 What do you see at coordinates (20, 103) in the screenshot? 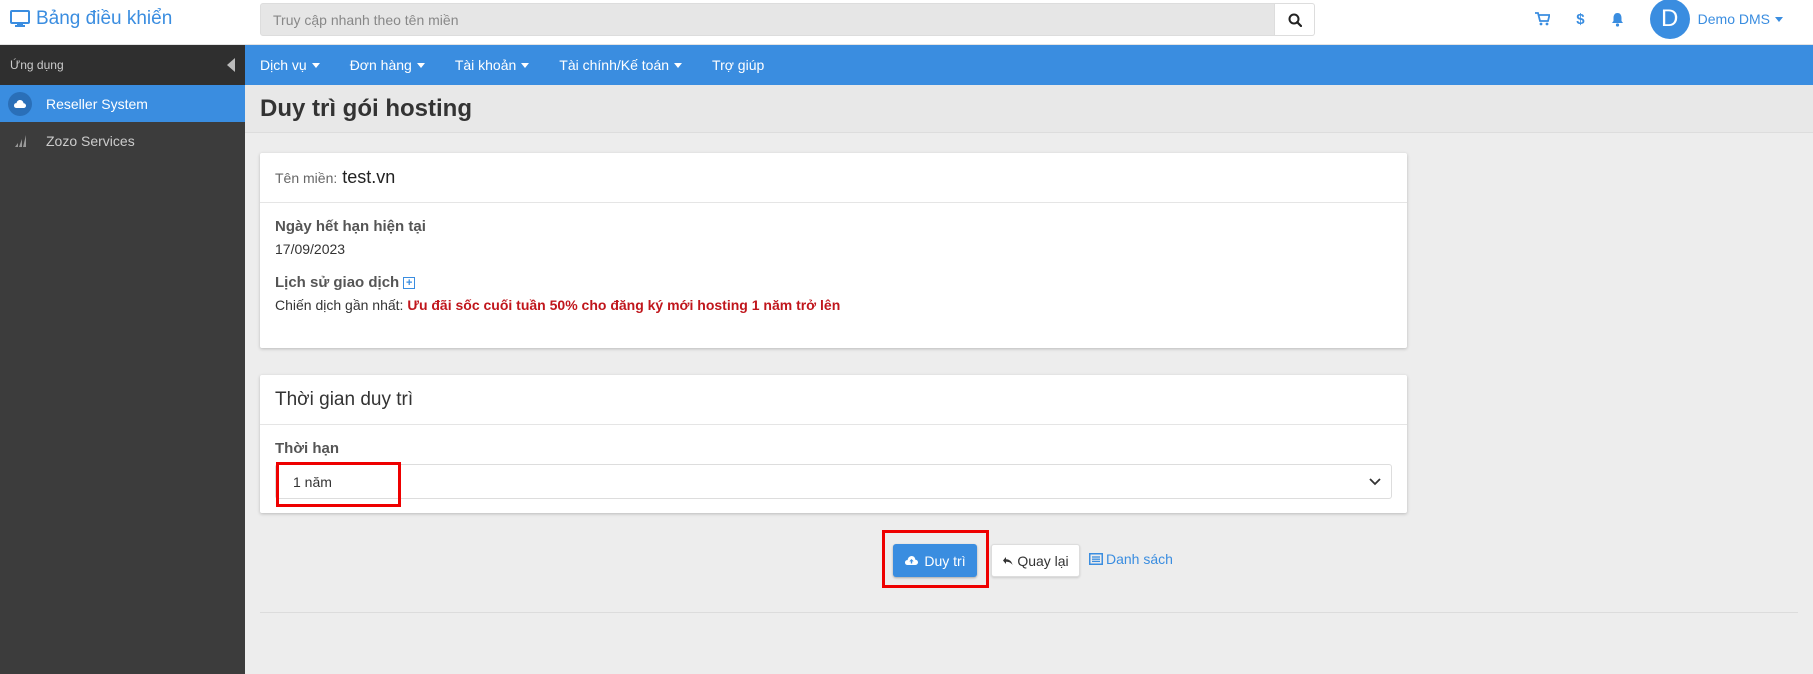
I see `cloud-icon` at bounding box center [20, 103].